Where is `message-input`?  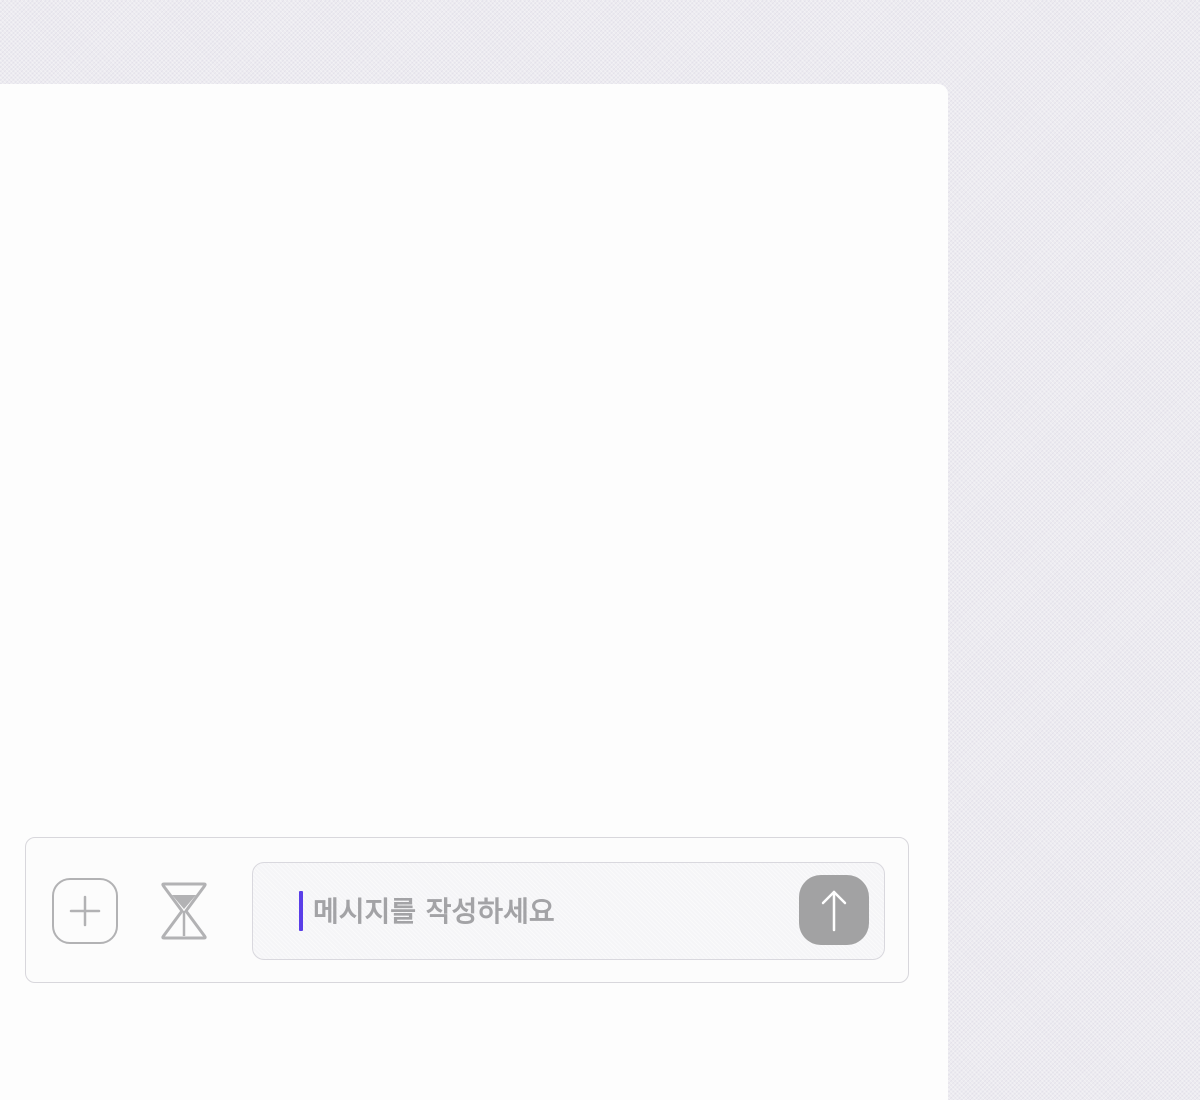 message-input is located at coordinates (553, 911).